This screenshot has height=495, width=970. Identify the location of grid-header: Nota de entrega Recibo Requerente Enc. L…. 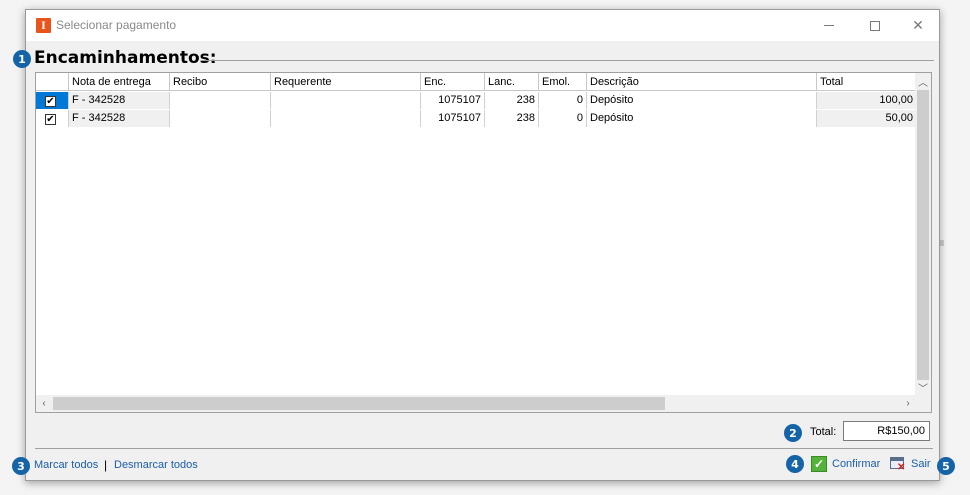
(476, 82).